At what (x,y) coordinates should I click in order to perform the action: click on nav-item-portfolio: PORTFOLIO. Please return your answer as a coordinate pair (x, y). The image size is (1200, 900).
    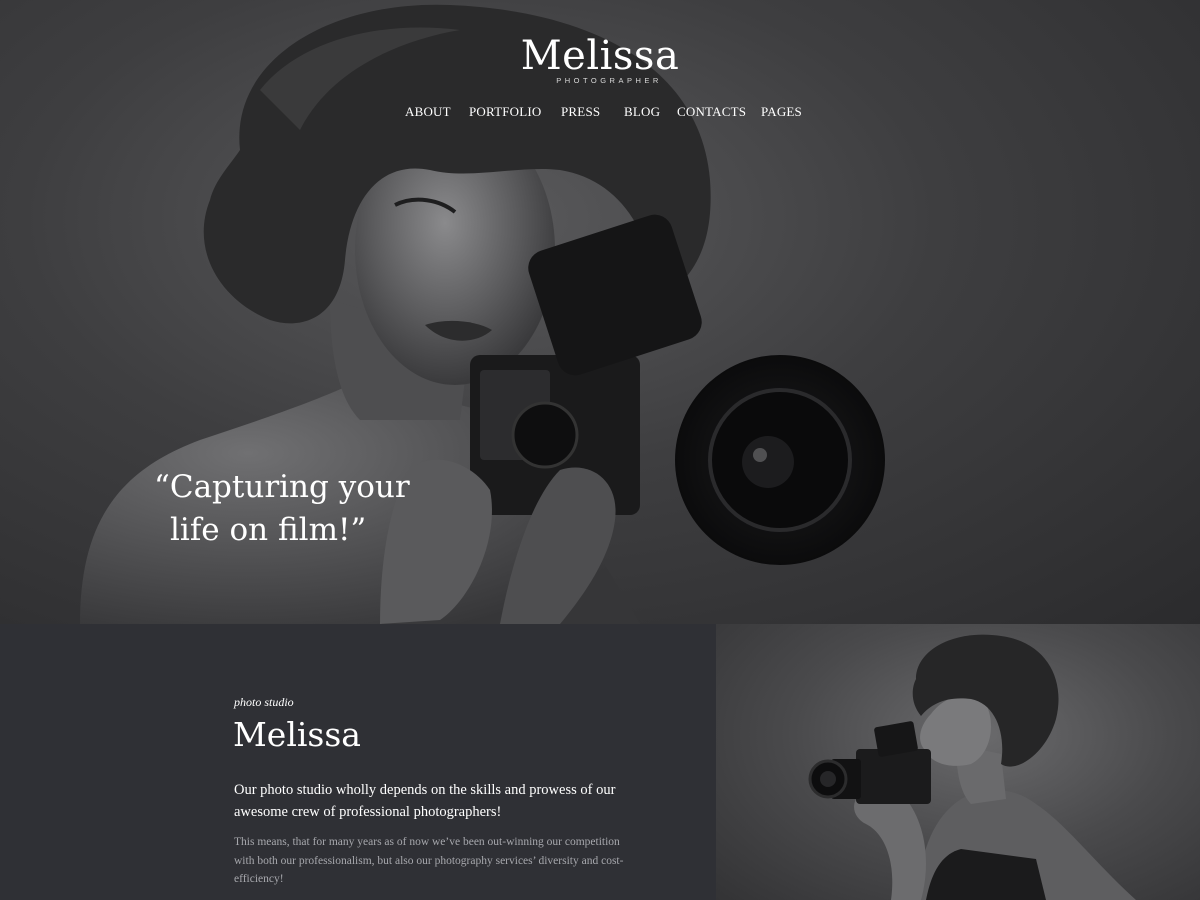
    Looking at the image, I should click on (505, 112).